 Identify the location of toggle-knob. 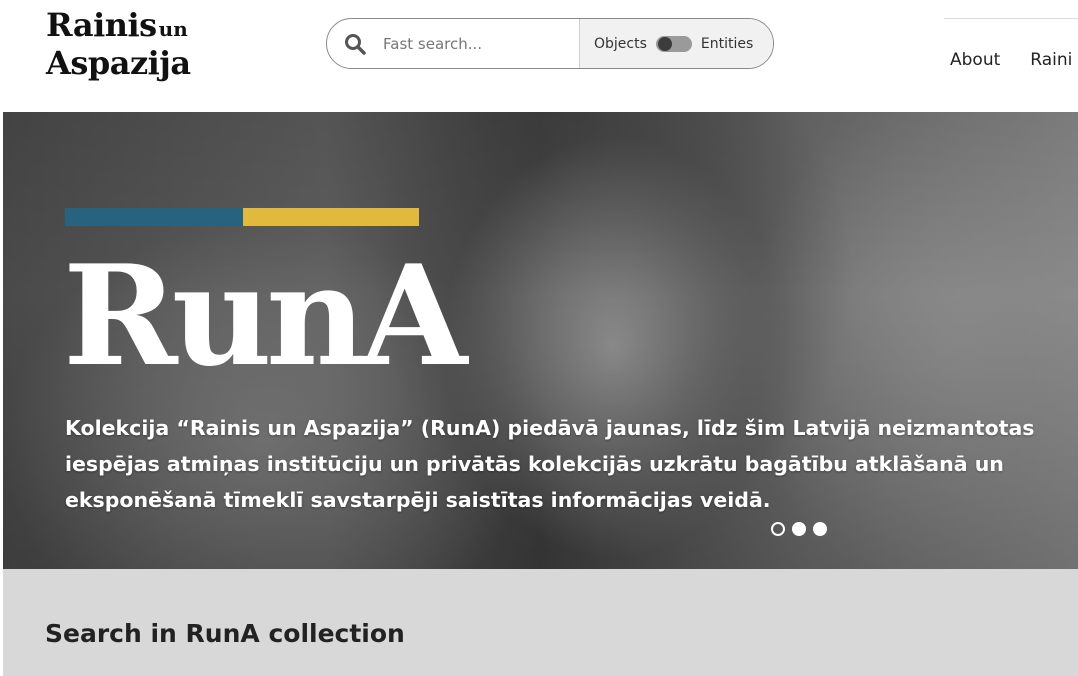
(664, 43).